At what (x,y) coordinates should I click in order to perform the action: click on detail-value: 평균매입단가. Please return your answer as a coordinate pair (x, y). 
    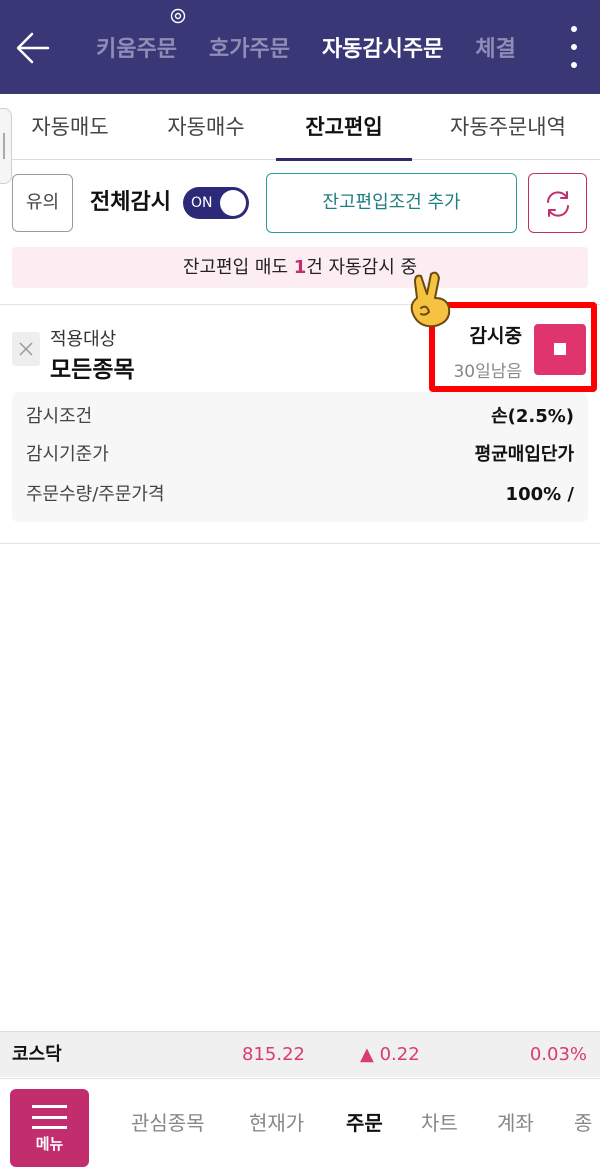
    Looking at the image, I should click on (524, 454).